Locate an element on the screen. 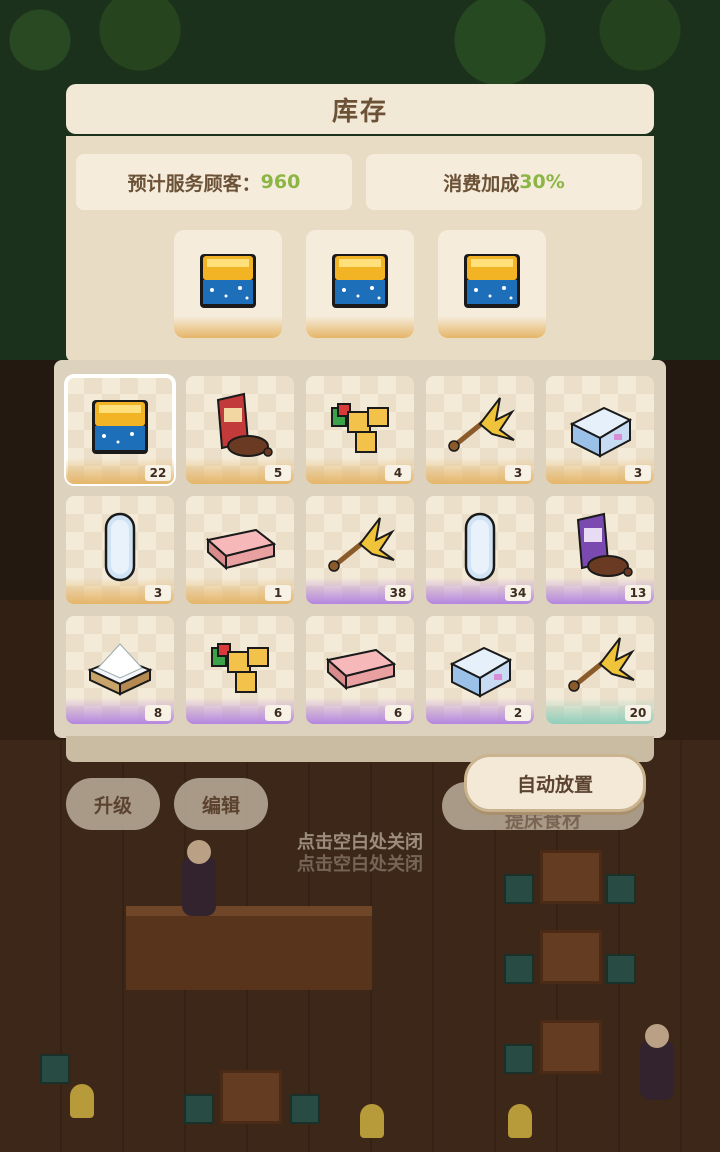  auto-place-label: 自动放置 is located at coordinates (554, 784).